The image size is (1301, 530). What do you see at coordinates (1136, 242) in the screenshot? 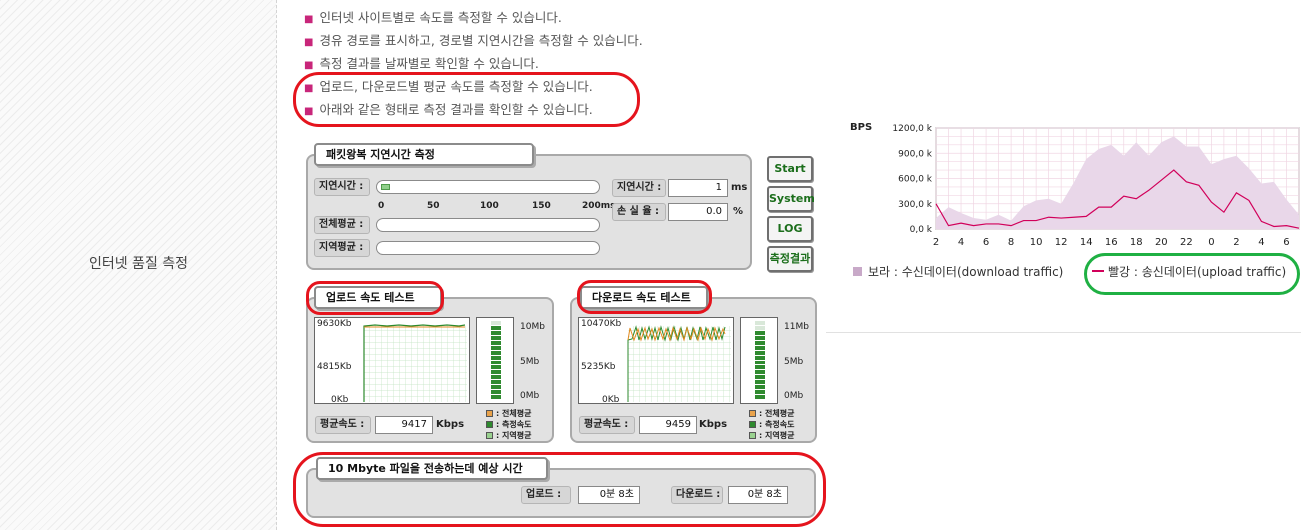
I see `x-tick-label: 18` at bounding box center [1136, 242].